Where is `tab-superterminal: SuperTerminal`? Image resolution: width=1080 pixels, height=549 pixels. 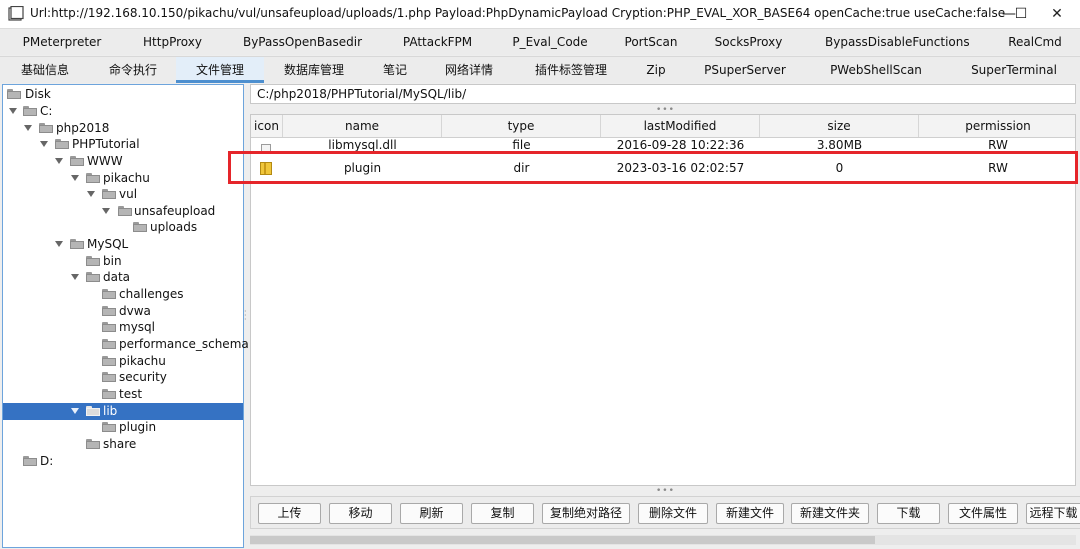
tab-superterminal: SuperTerminal is located at coordinates (1014, 70).